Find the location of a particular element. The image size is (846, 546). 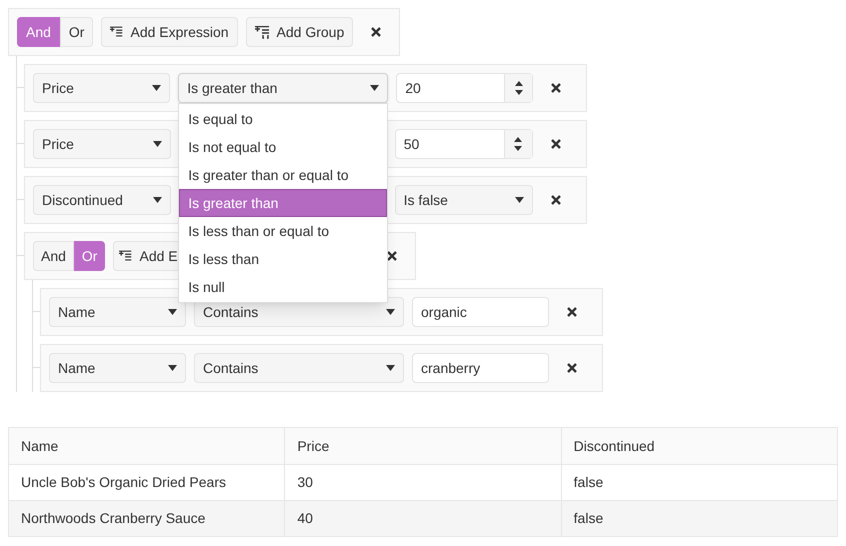

table-cell: 40 is located at coordinates (423, 518).